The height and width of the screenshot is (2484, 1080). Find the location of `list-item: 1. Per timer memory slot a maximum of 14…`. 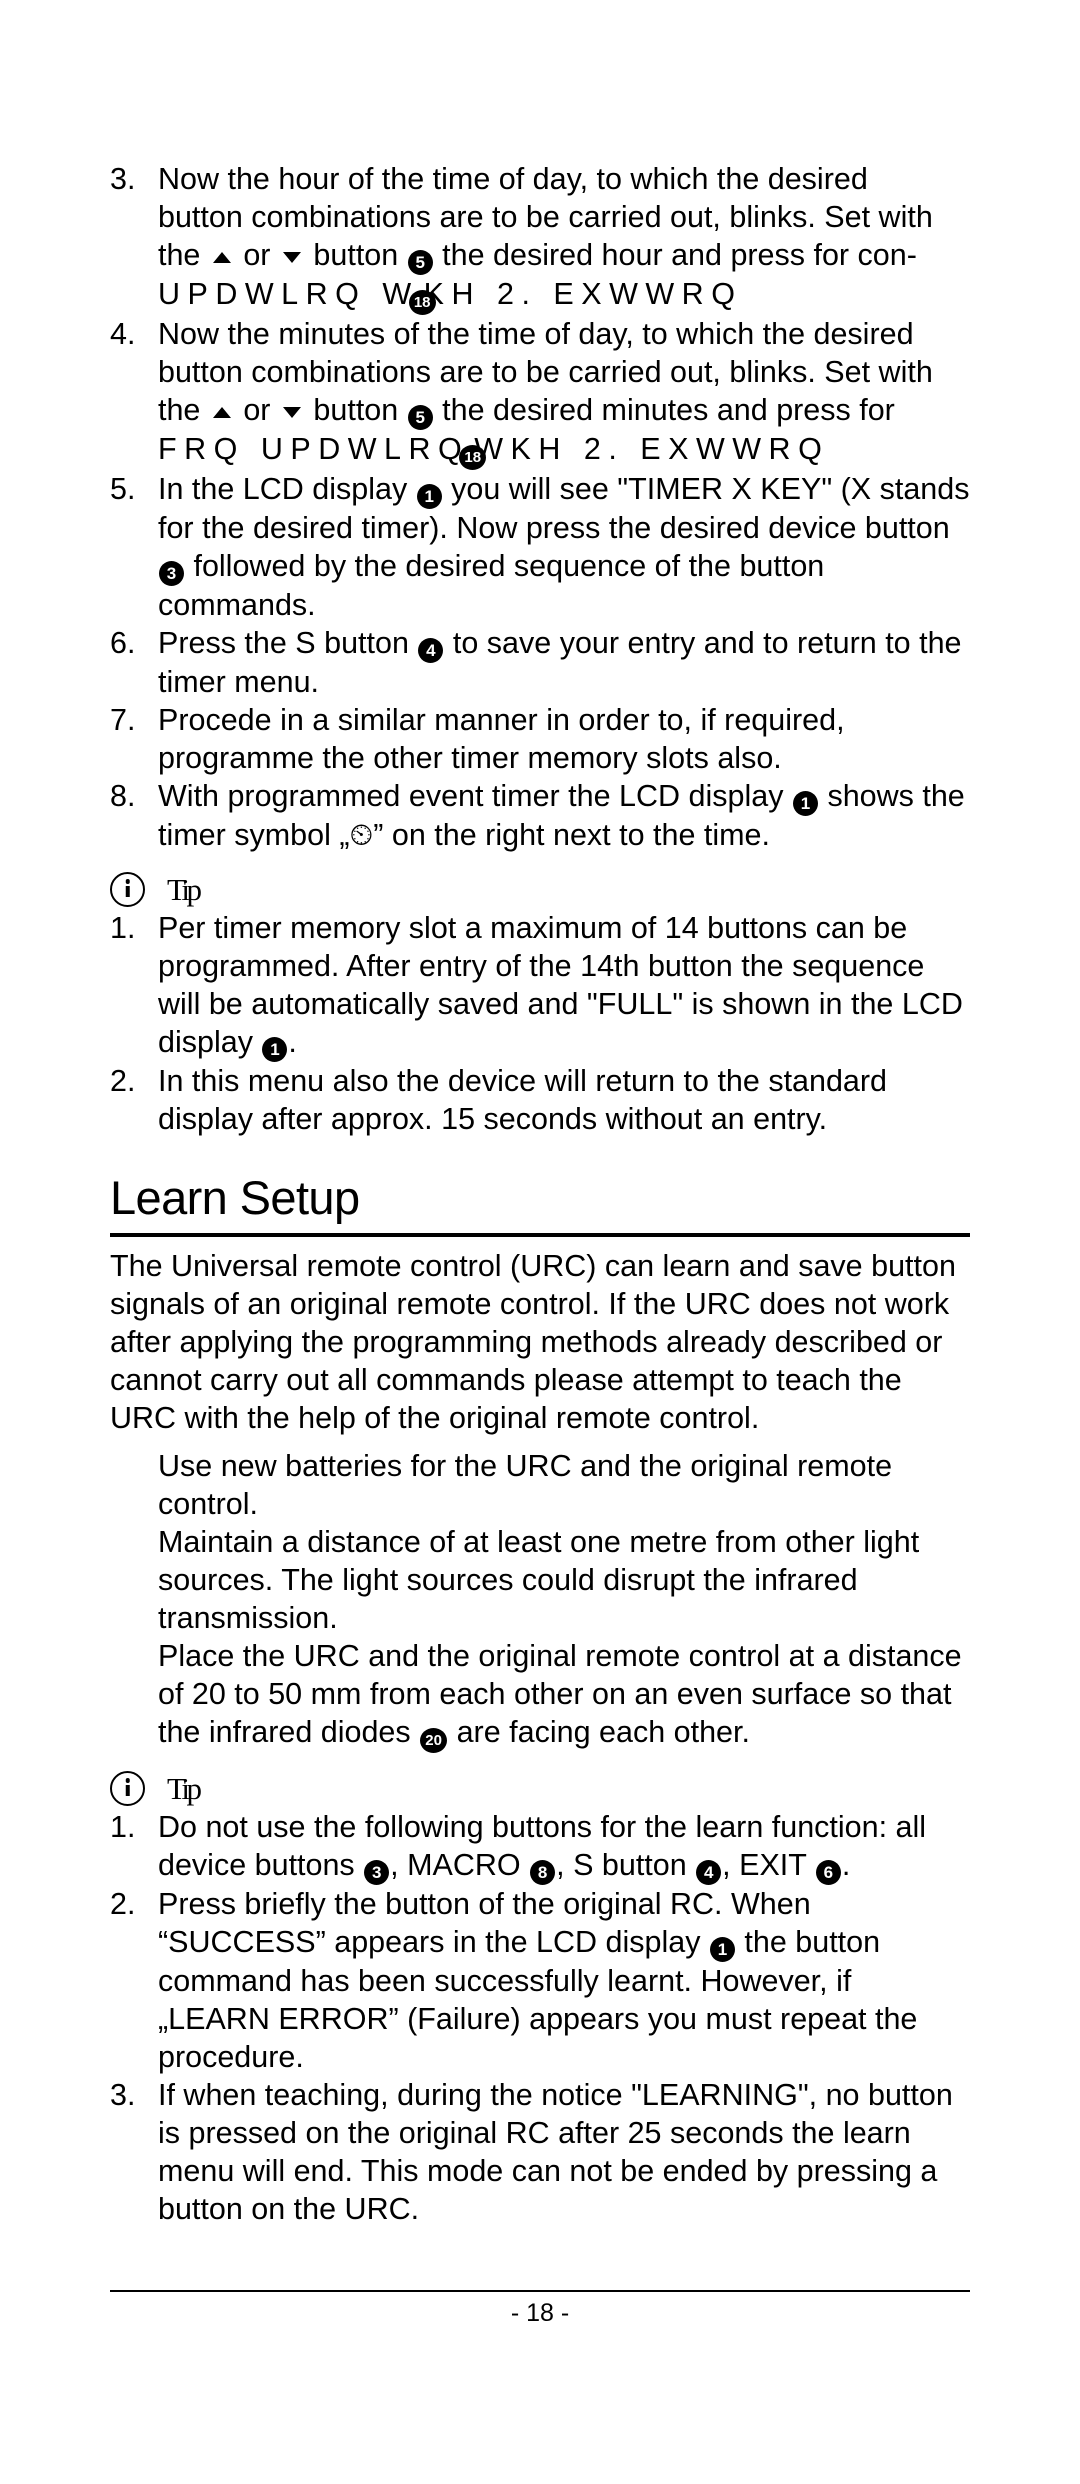

list-item: 1. Per timer memory slot a maximum of 14… is located at coordinates (540, 985).